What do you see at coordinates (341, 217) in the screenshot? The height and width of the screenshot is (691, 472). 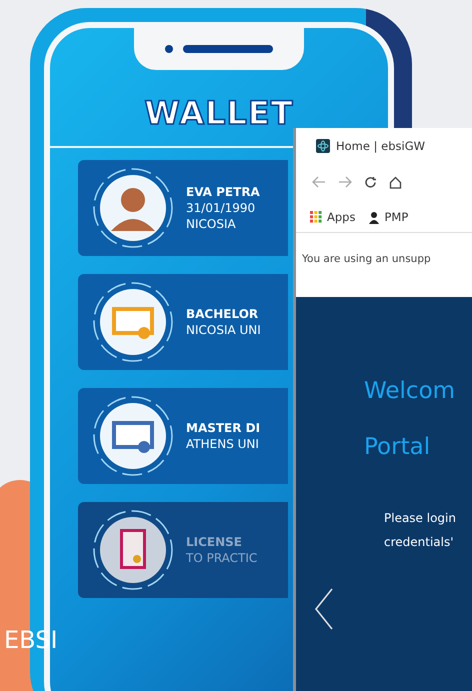 I see `bookmark-link: Apps` at bounding box center [341, 217].